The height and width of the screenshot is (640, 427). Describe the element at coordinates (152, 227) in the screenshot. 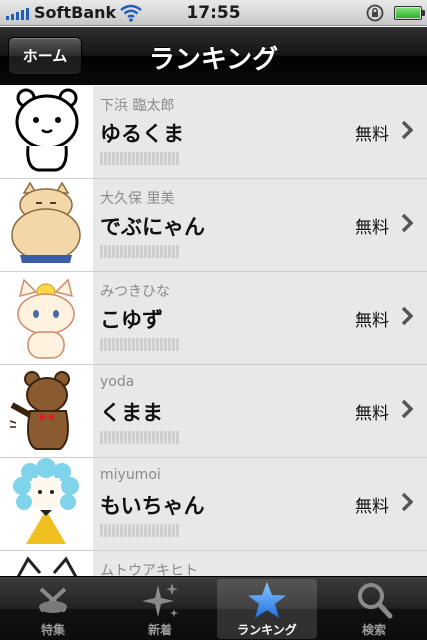

I see `sticker-name: でぶにゃん` at that location.